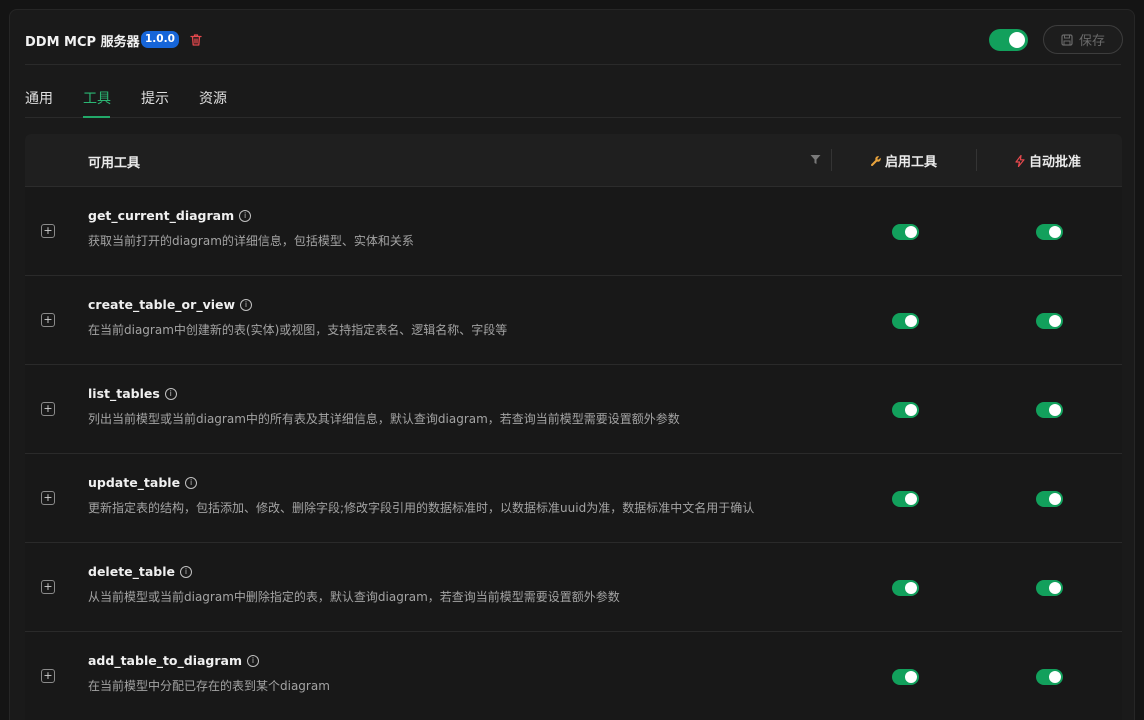 The image size is (1144, 720). I want to click on save-label: 保存, so click(1091, 41).